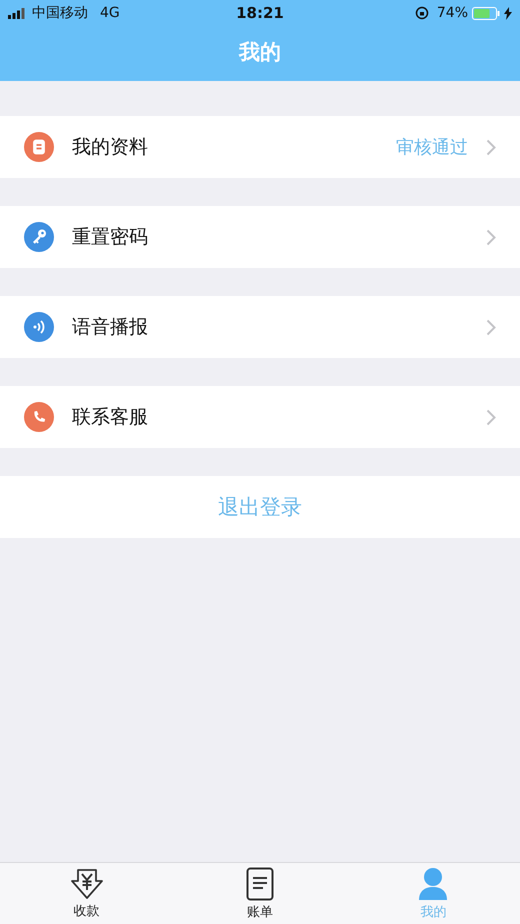 The height and width of the screenshot is (924, 520). I want to click on tab: 账单, so click(260, 893).